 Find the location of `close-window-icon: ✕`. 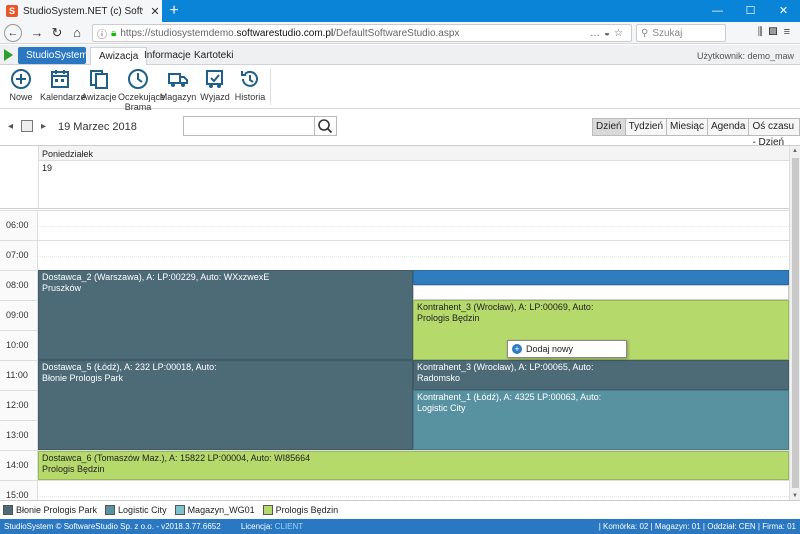

close-window-icon: ✕ is located at coordinates (783, 11).